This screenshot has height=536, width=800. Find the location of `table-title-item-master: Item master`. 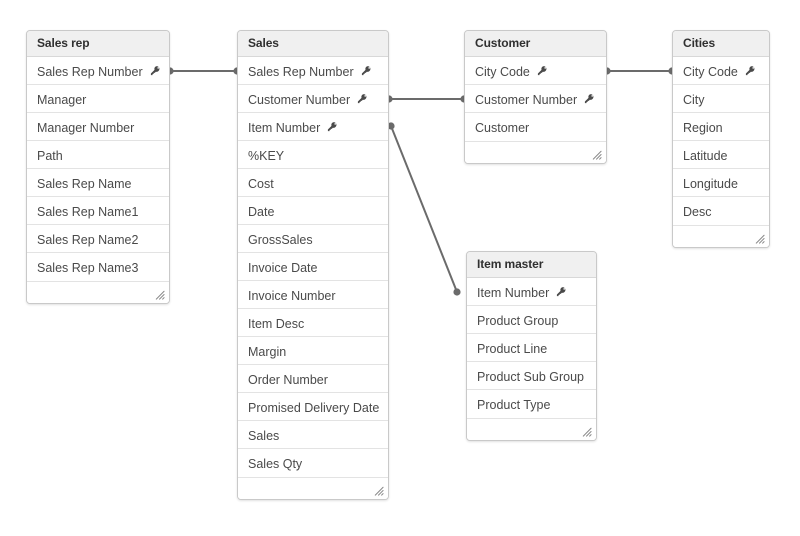

table-title-item-master: Item master is located at coordinates (531, 265).